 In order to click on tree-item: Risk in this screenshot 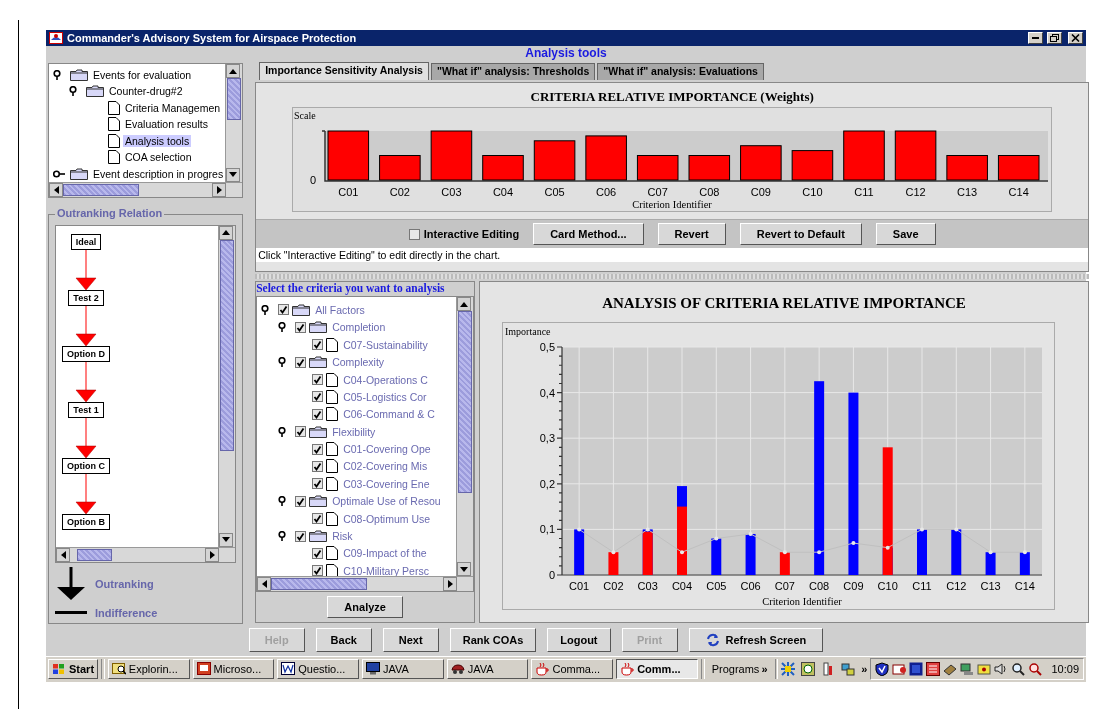, I will do `click(342, 536)`.